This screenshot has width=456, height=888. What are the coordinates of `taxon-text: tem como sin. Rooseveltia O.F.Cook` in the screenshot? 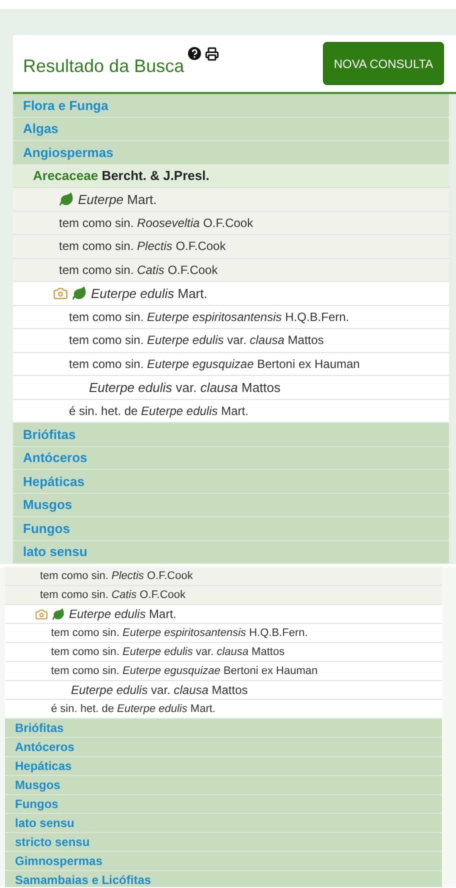 It's located at (156, 223).